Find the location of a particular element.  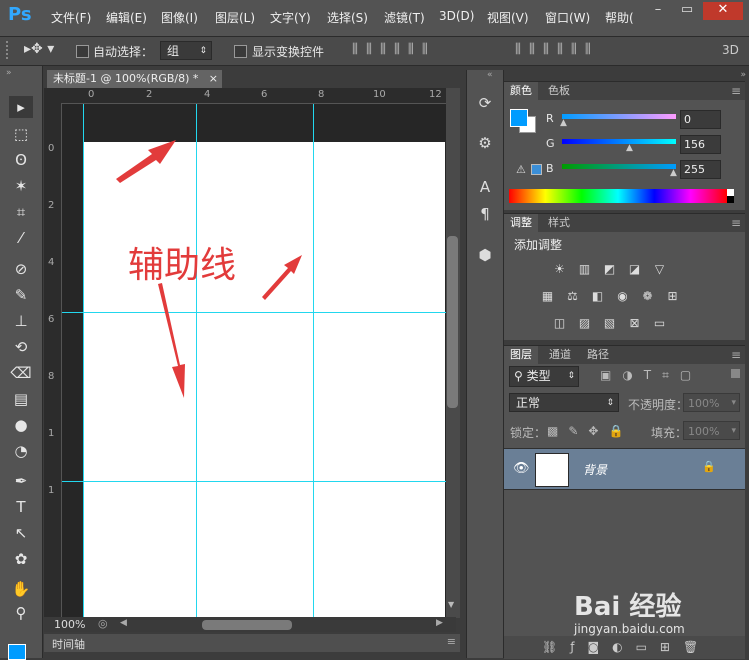

move-tool-icon: ▸ is located at coordinates (21, 107).